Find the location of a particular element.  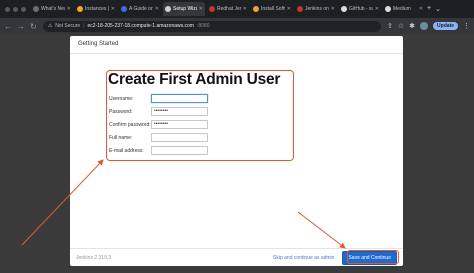

update-button: Update is located at coordinates (445, 26).